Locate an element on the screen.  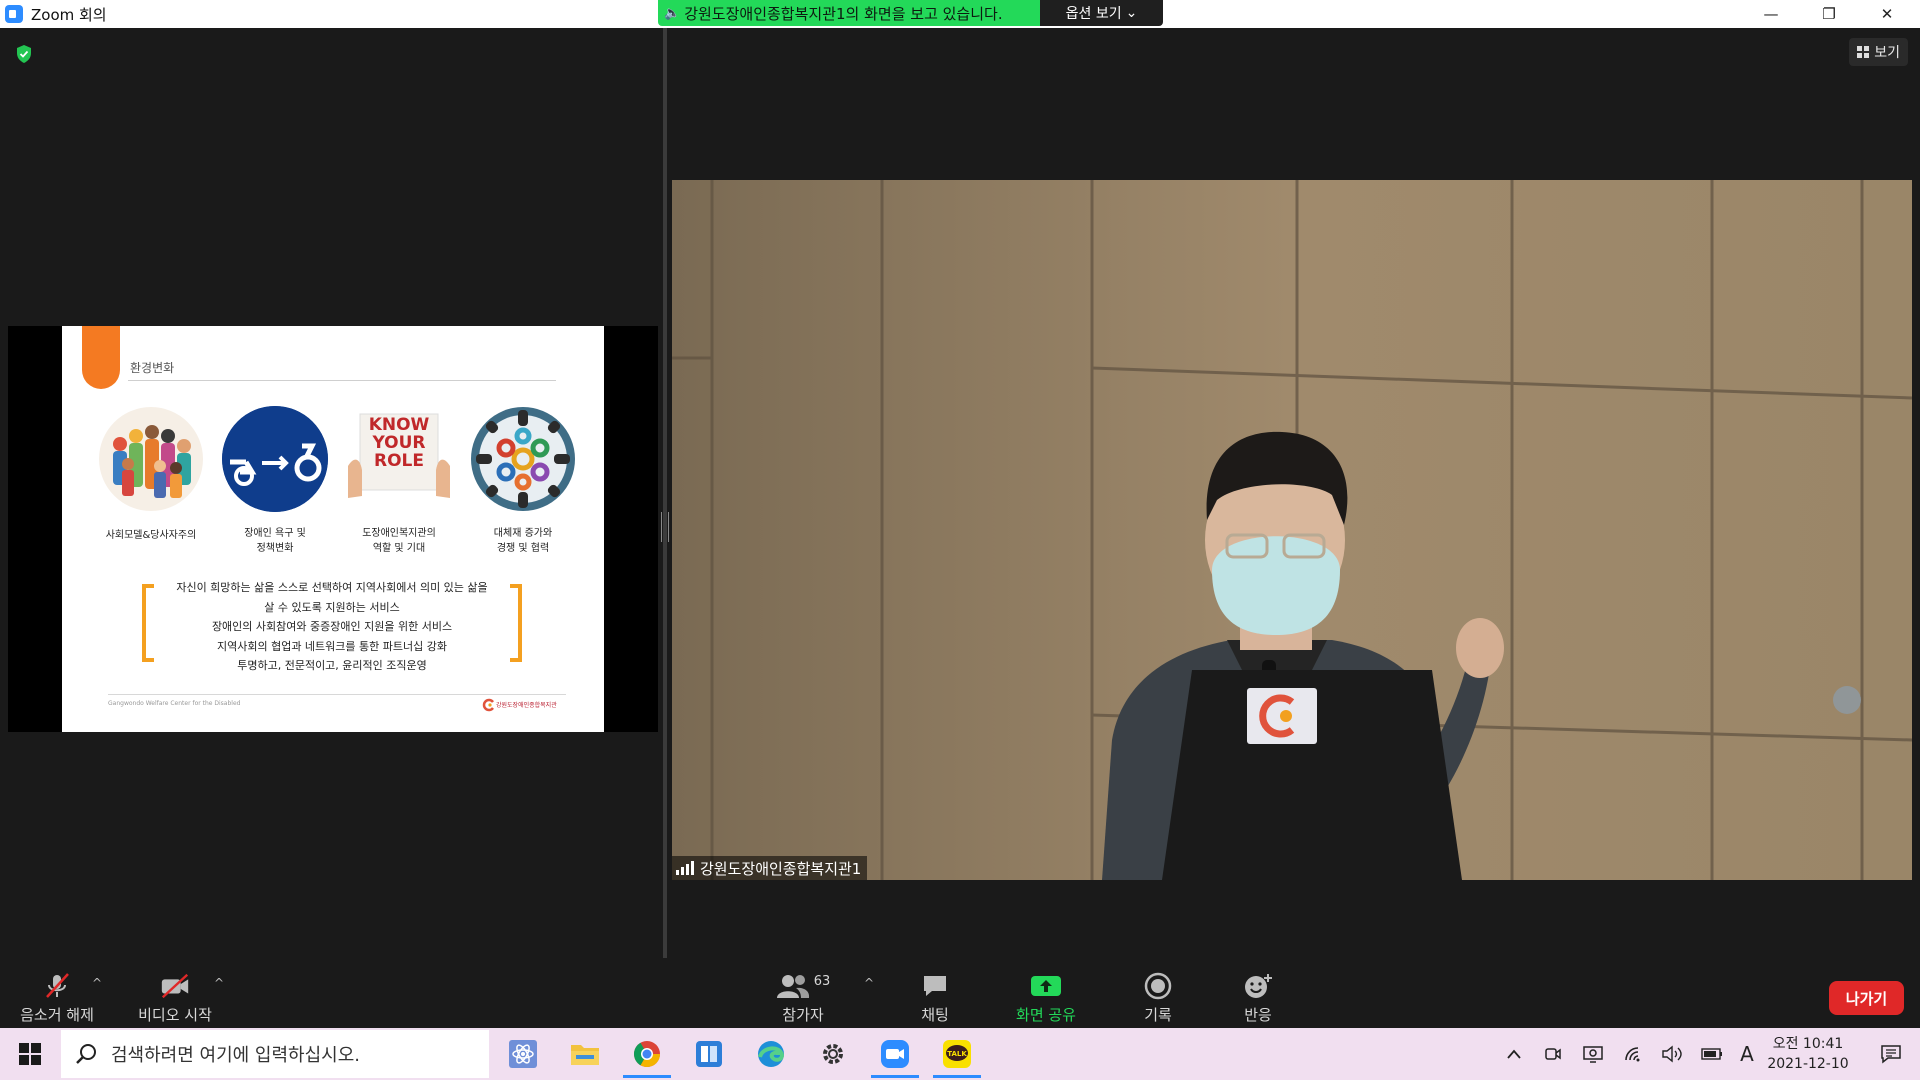
paragraph-line: 지역사회의 협업과 네트워크를 통한 파트너십 강화 is located at coordinates (331, 646).